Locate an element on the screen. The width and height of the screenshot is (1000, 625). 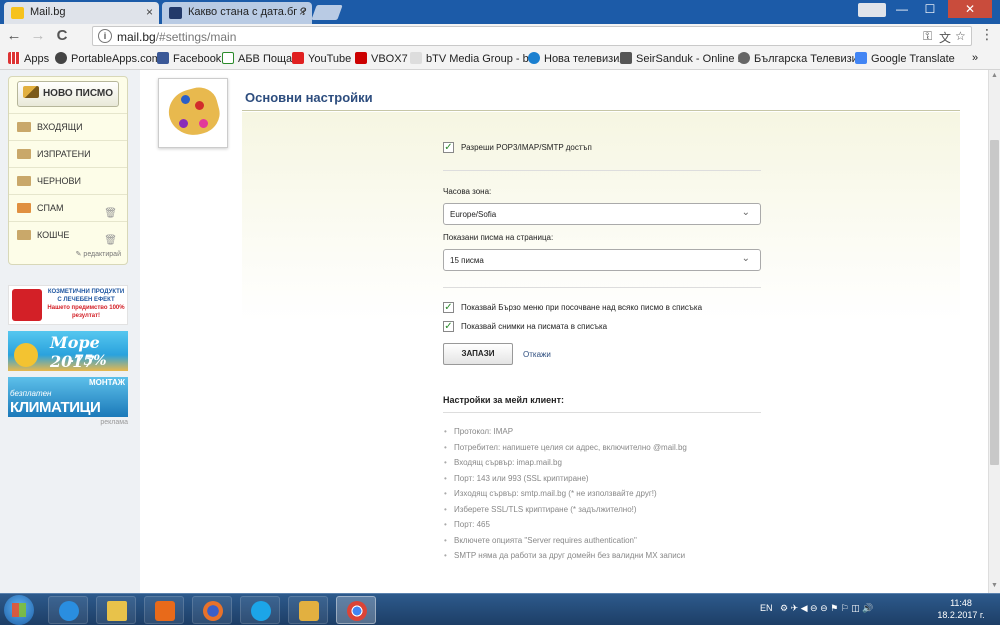
folder-inbox: ВХОДЯЩИ is located at coordinates (68, 126).